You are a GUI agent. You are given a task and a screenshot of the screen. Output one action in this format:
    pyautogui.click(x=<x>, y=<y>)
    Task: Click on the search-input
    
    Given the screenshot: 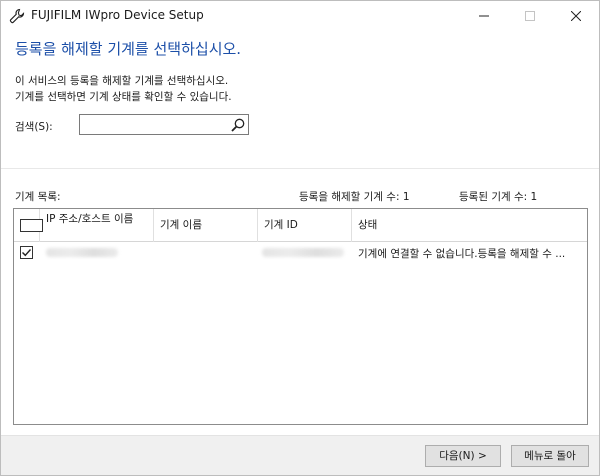 What is the action you would take?
    pyautogui.click(x=154, y=124)
    